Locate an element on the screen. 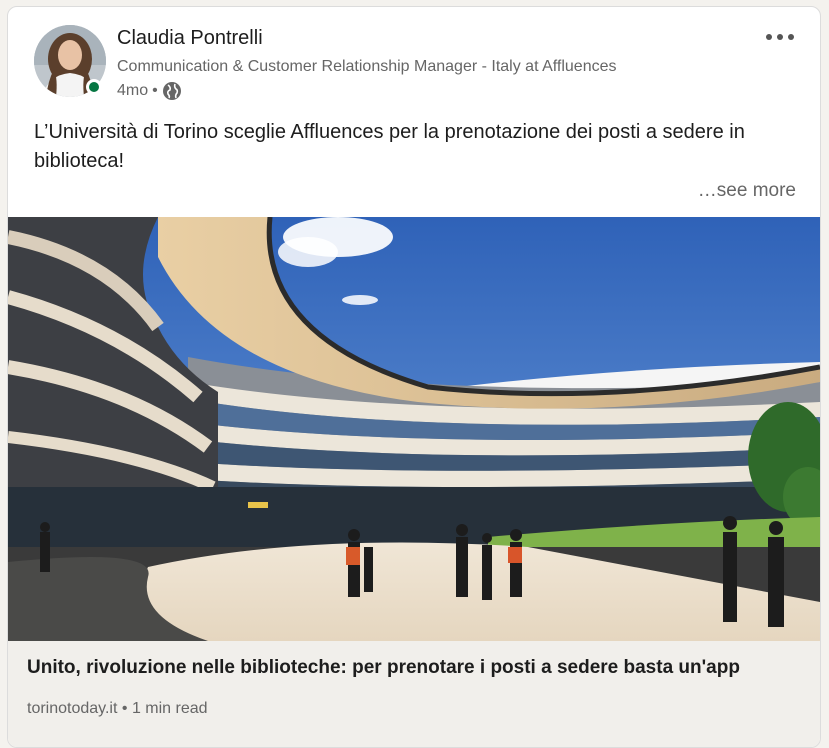 Image resolution: width=829 pixels, height=748 pixels. link-read-time: 1 min read is located at coordinates (169, 708).